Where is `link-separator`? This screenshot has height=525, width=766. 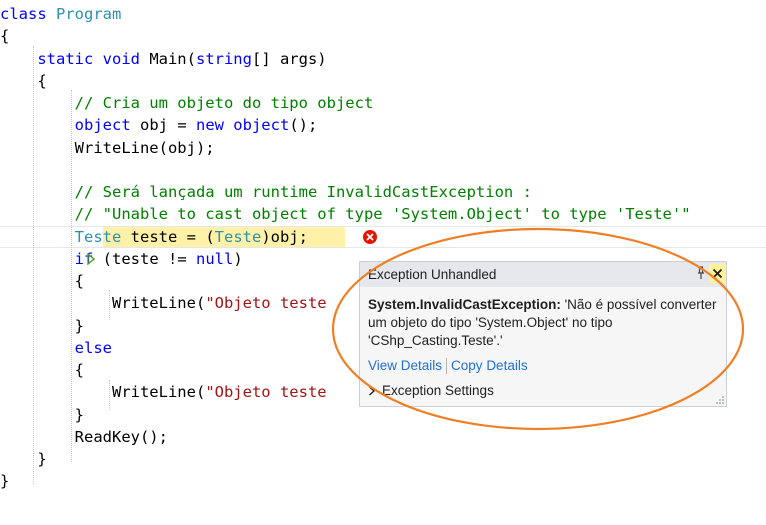 link-separator is located at coordinates (447, 366).